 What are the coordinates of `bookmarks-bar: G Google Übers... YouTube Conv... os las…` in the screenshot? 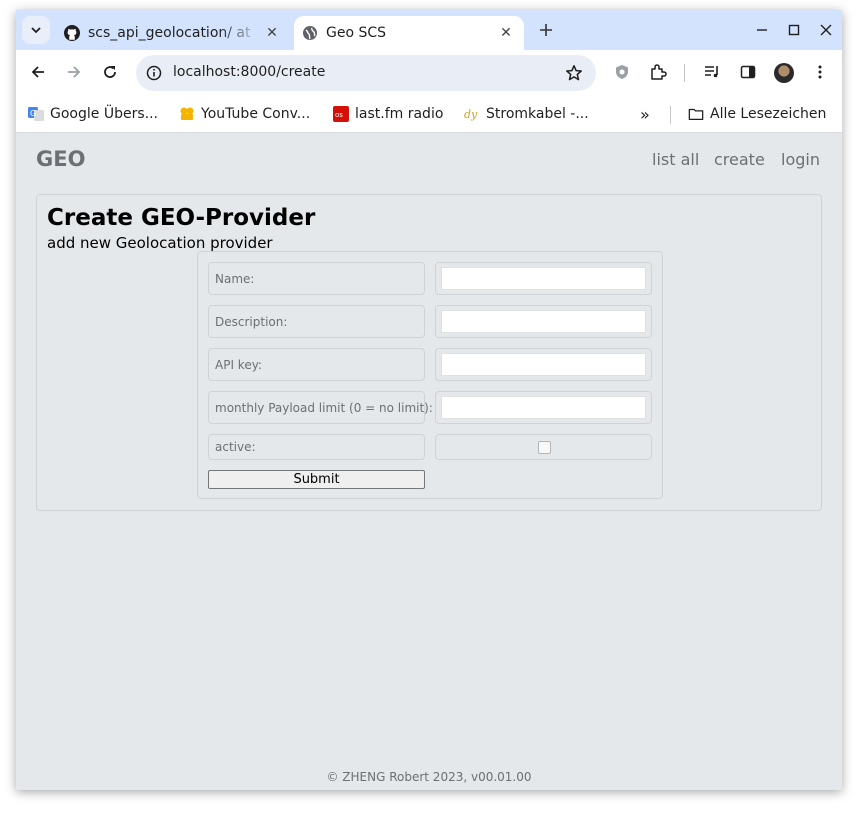 It's located at (429, 114).